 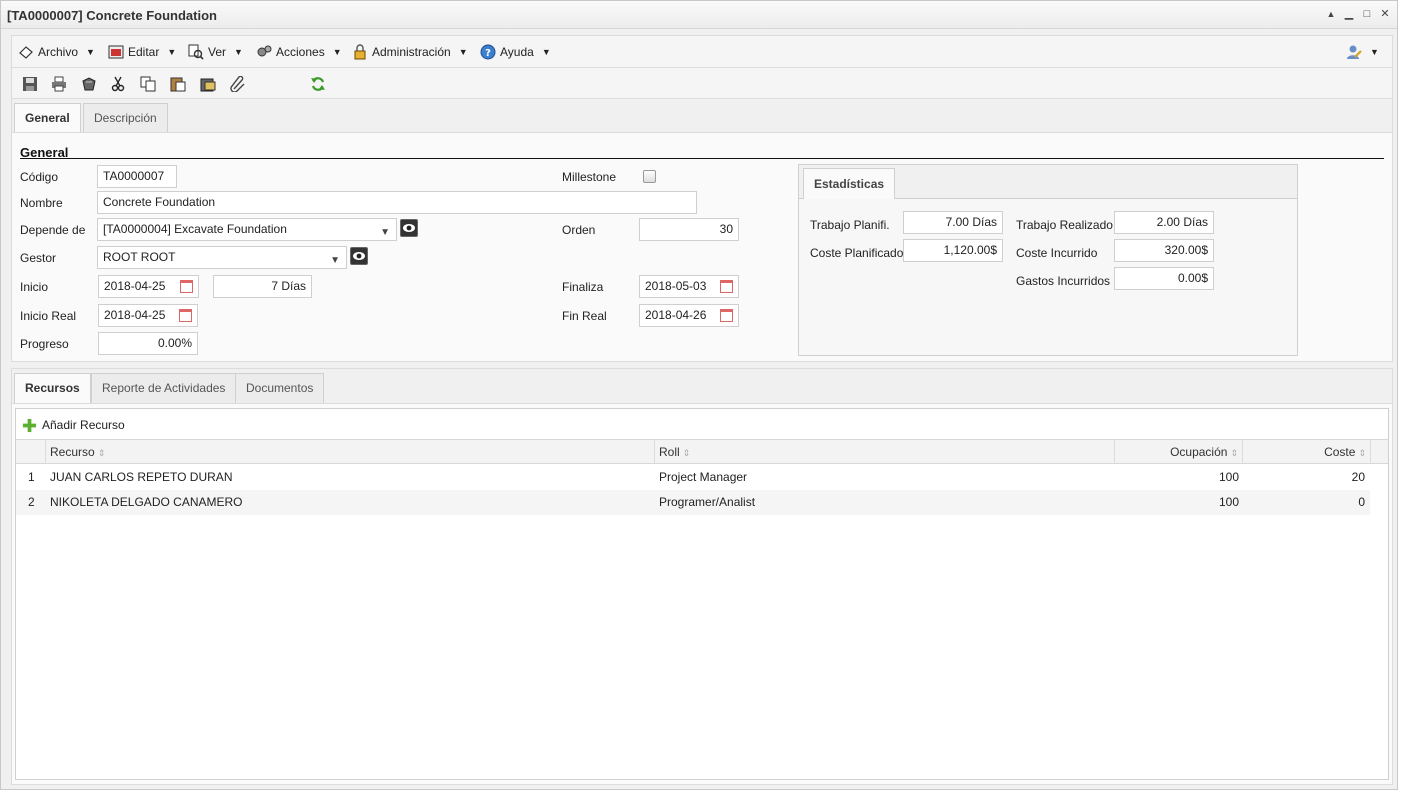 What do you see at coordinates (178, 84) in the screenshot?
I see `paste-button` at bounding box center [178, 84].